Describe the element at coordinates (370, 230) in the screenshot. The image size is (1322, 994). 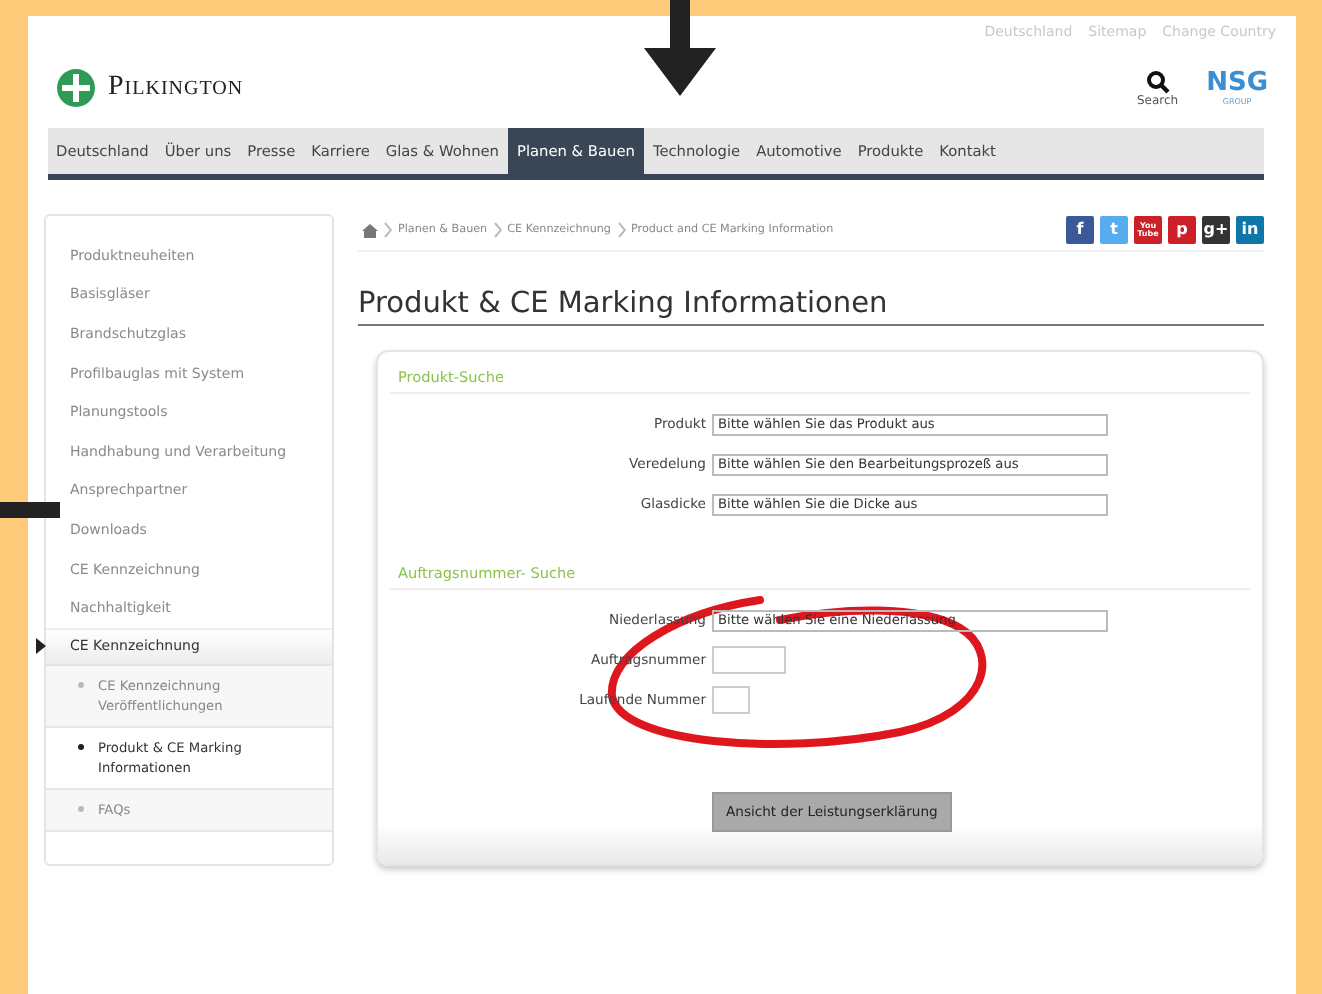
I see `home-icon` at that location.